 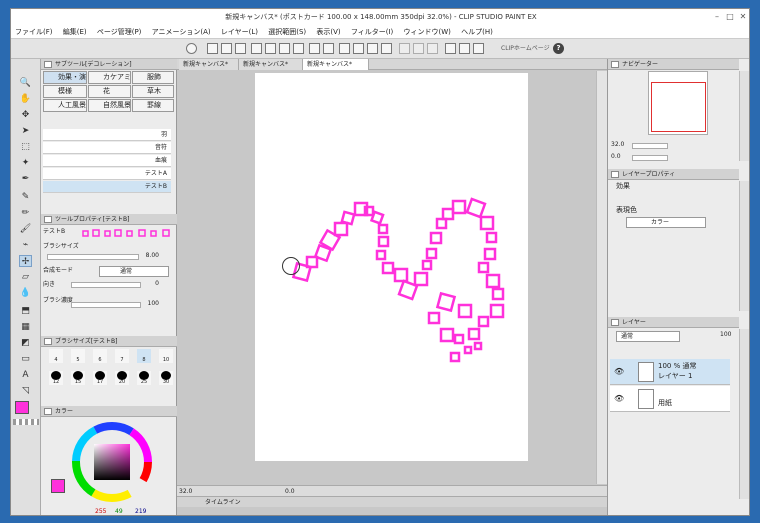 What do you see at coordinates (336, 64) in the screenshot?
I see `document-tab-active: 新規キャンバス*` at bounding box center [336, 64].